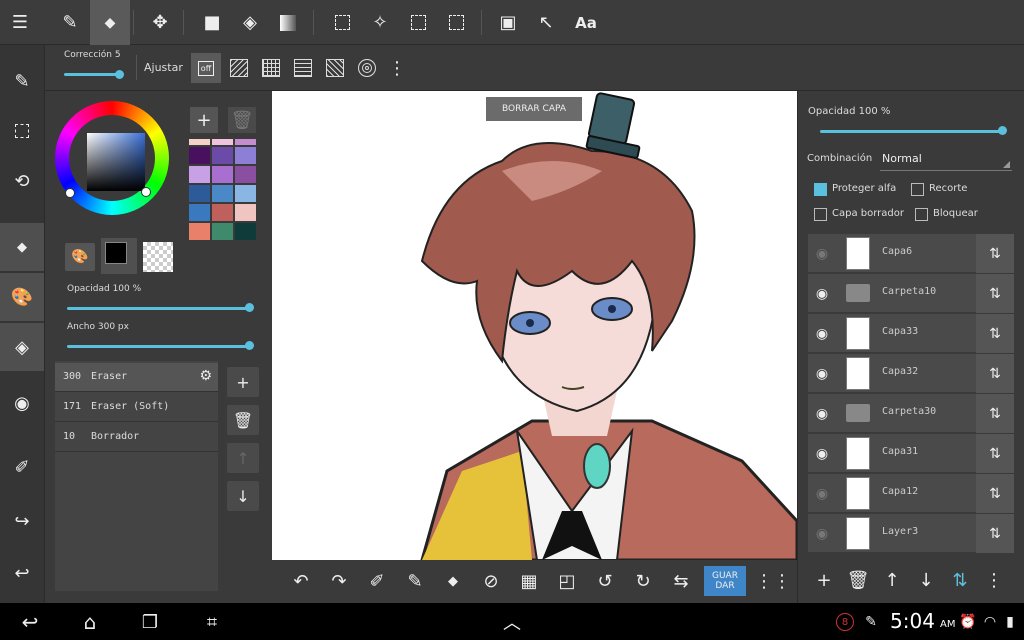 Image resolution: width=1024 pixels, height=640 pixels. Describe the element at coordinates (1002, 130) in the screenshot. I see `layer-opacity-knob` at that location.